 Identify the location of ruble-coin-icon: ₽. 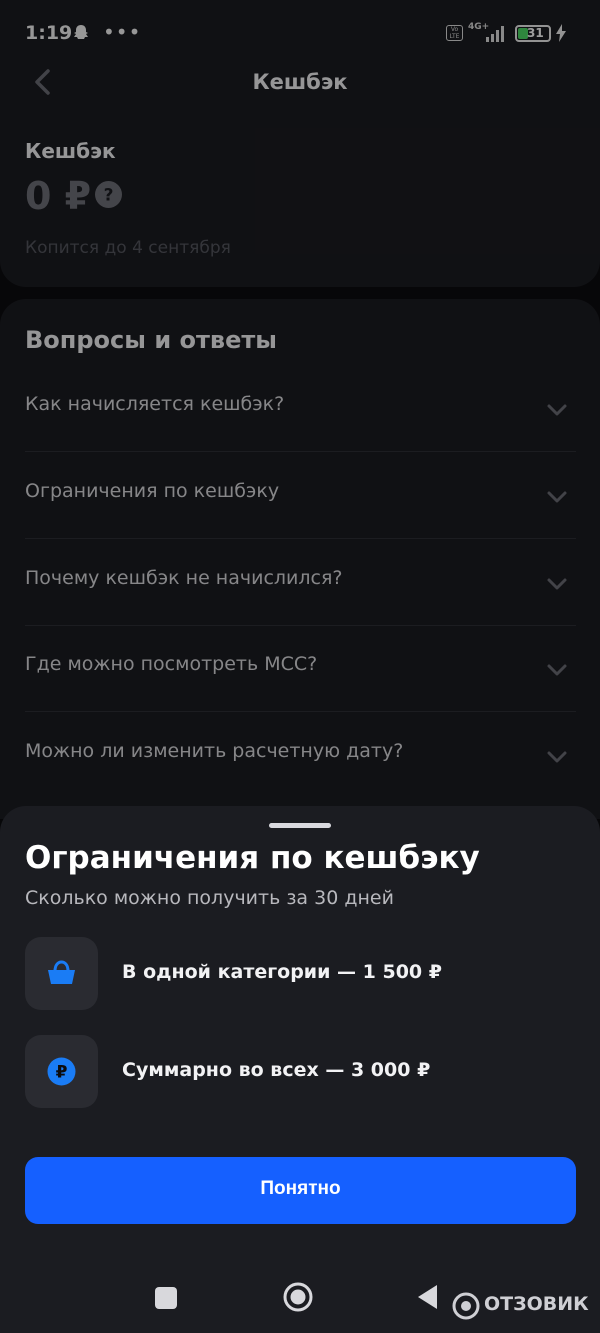
(61, 1071).